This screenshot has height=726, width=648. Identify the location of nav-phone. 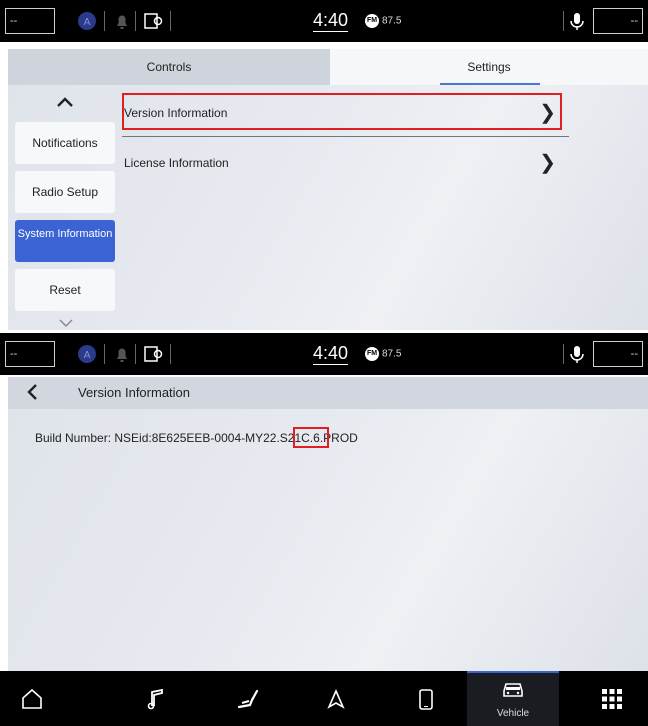
(426, 698).